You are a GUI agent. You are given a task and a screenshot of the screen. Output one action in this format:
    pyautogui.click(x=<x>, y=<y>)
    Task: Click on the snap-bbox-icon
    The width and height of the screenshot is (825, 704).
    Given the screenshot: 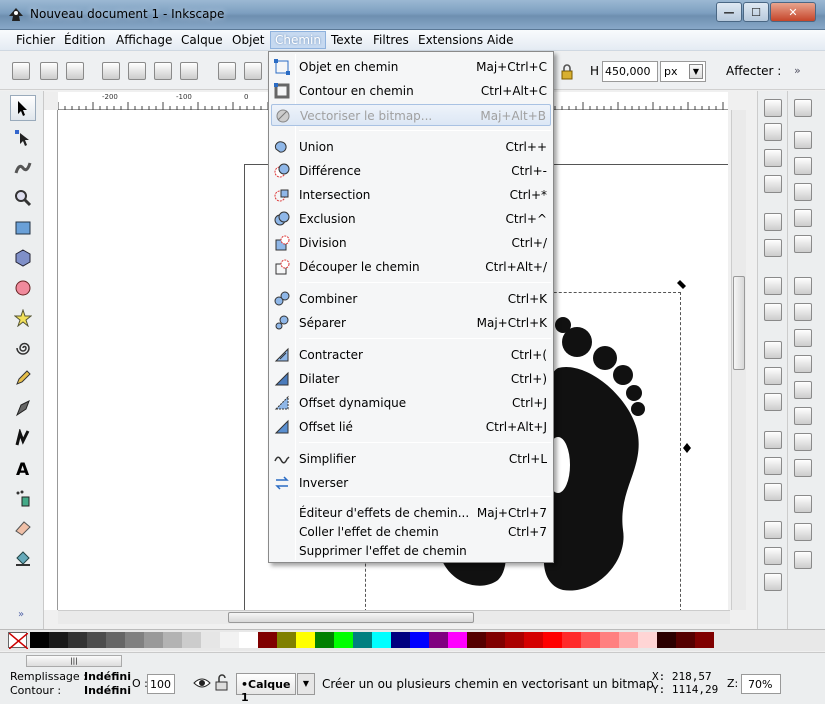 What is the action you would take?
    pyautogui.click(x=803, y=140)
    